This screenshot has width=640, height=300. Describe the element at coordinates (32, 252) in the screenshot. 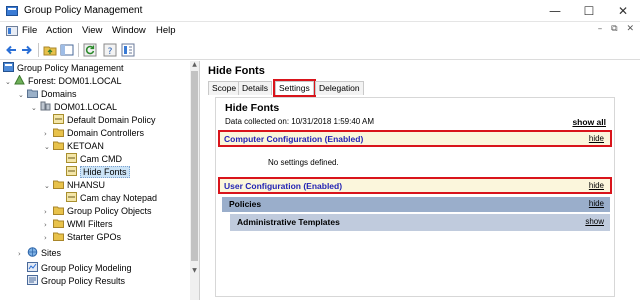

I see `sites-icon` at that location.